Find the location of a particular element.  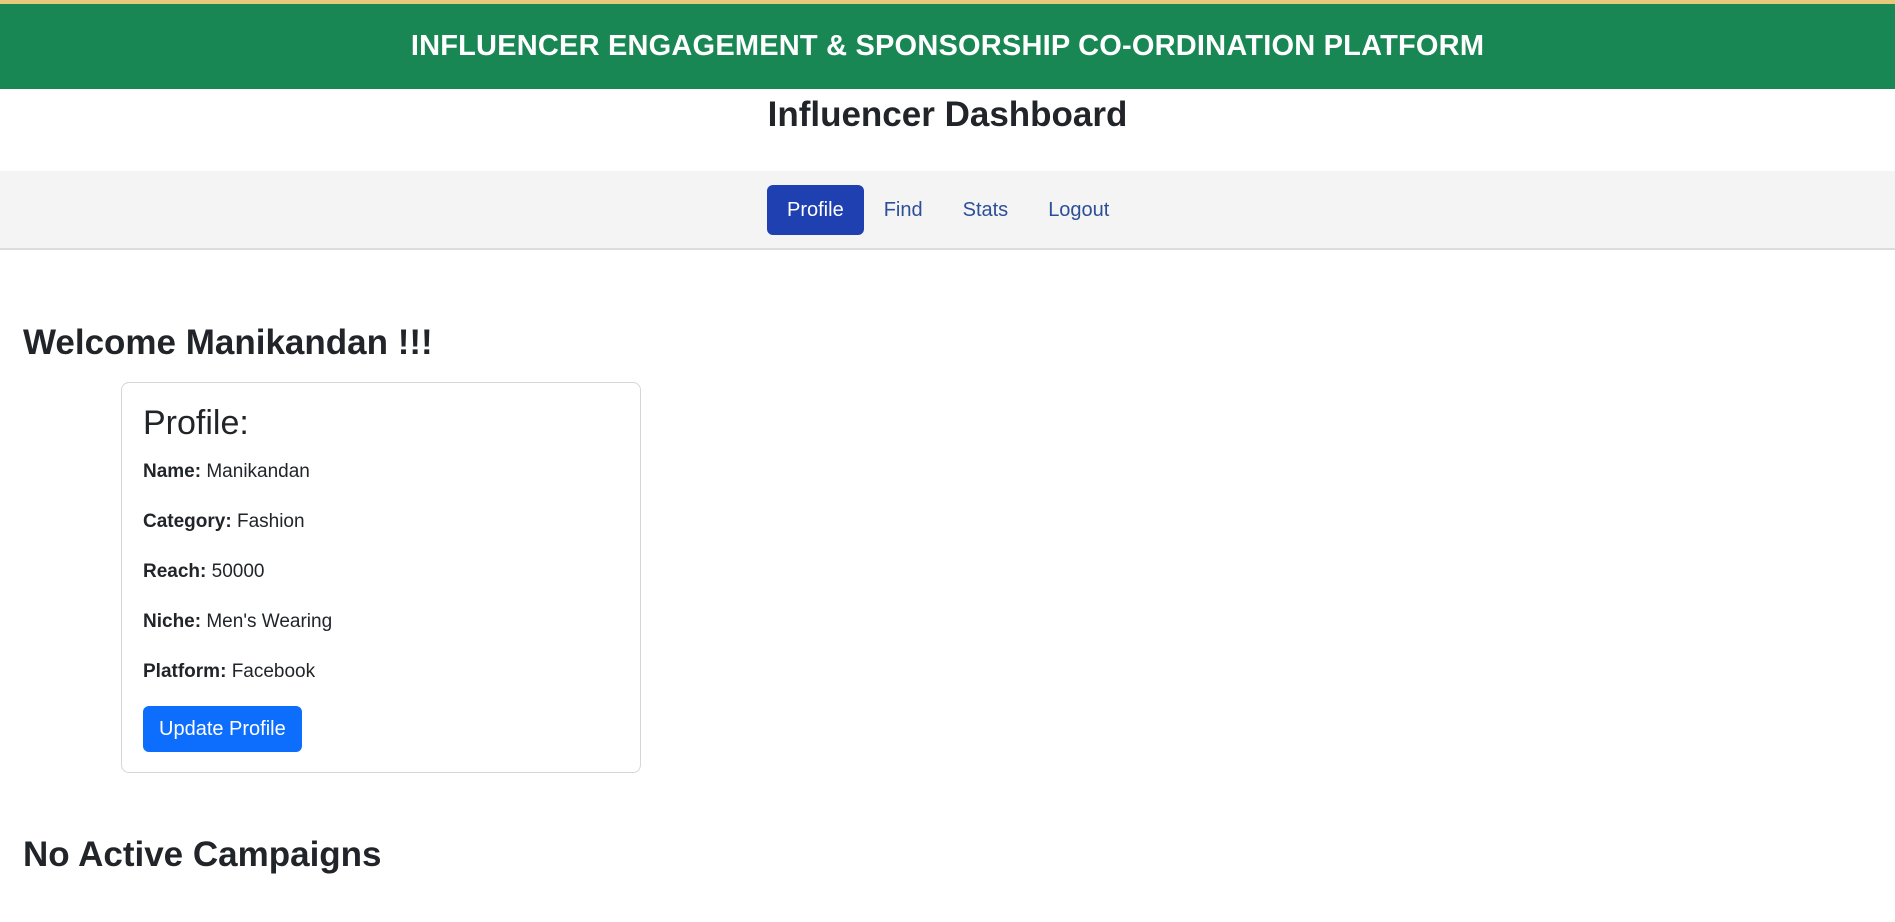

profile-card-title: Profile: is located at coordinates (196, 423).